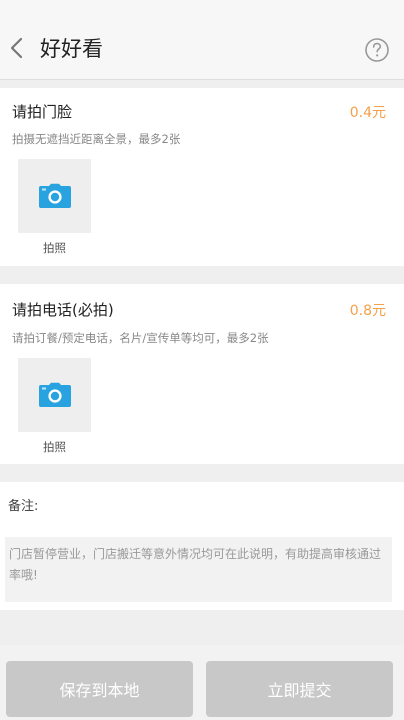 The width and height of the screenshot is (404, 720). I want to click on question-circle-icon, so click(377, 50).